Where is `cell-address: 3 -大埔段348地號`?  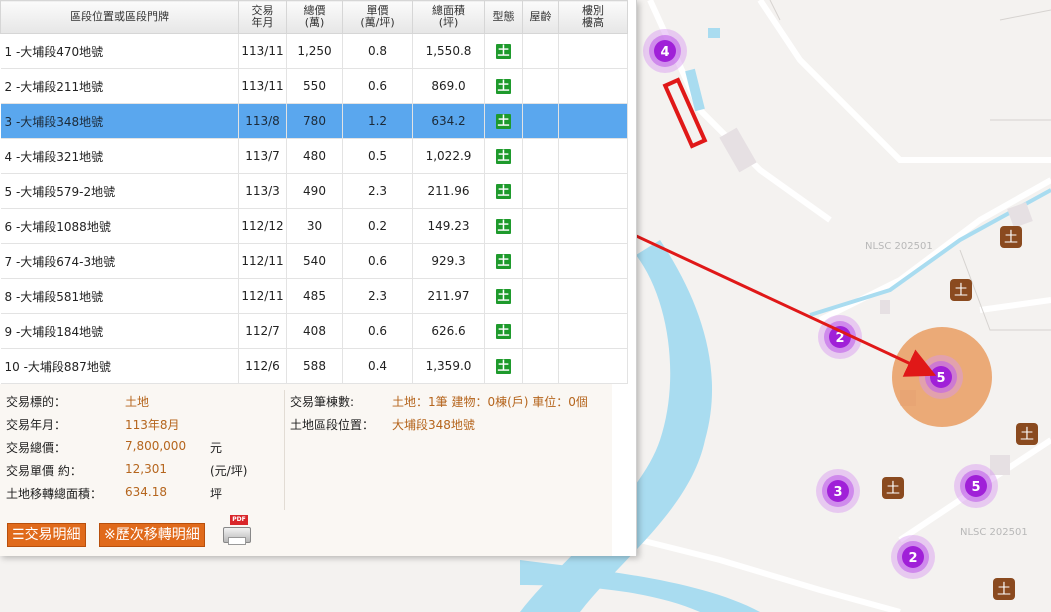 cell-address: 3 -大埔段348地號 is located at coordinates (119, 121).